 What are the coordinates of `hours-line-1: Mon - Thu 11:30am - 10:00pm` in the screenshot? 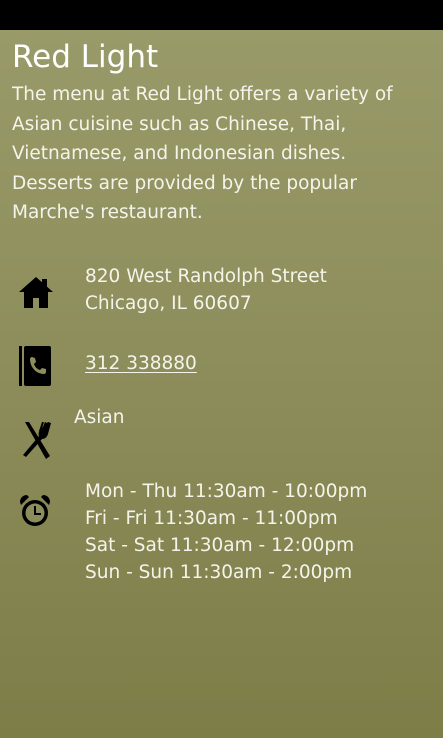 It's located at (226, 491).